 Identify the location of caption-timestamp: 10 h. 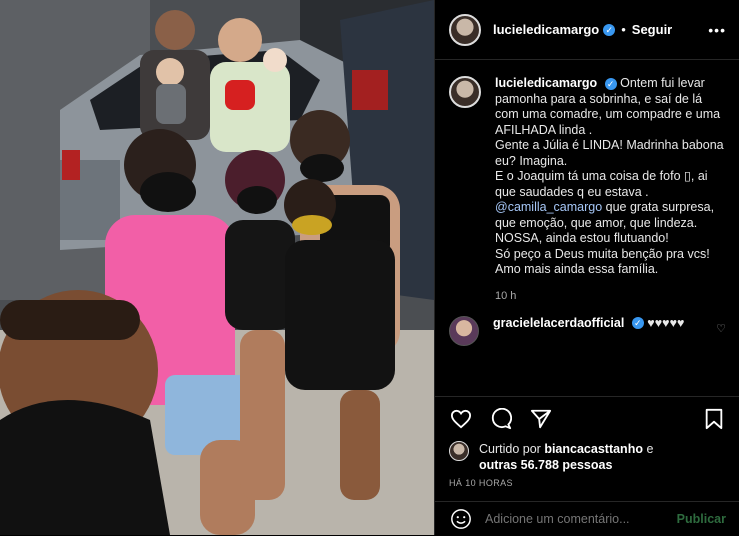
(610, 296).